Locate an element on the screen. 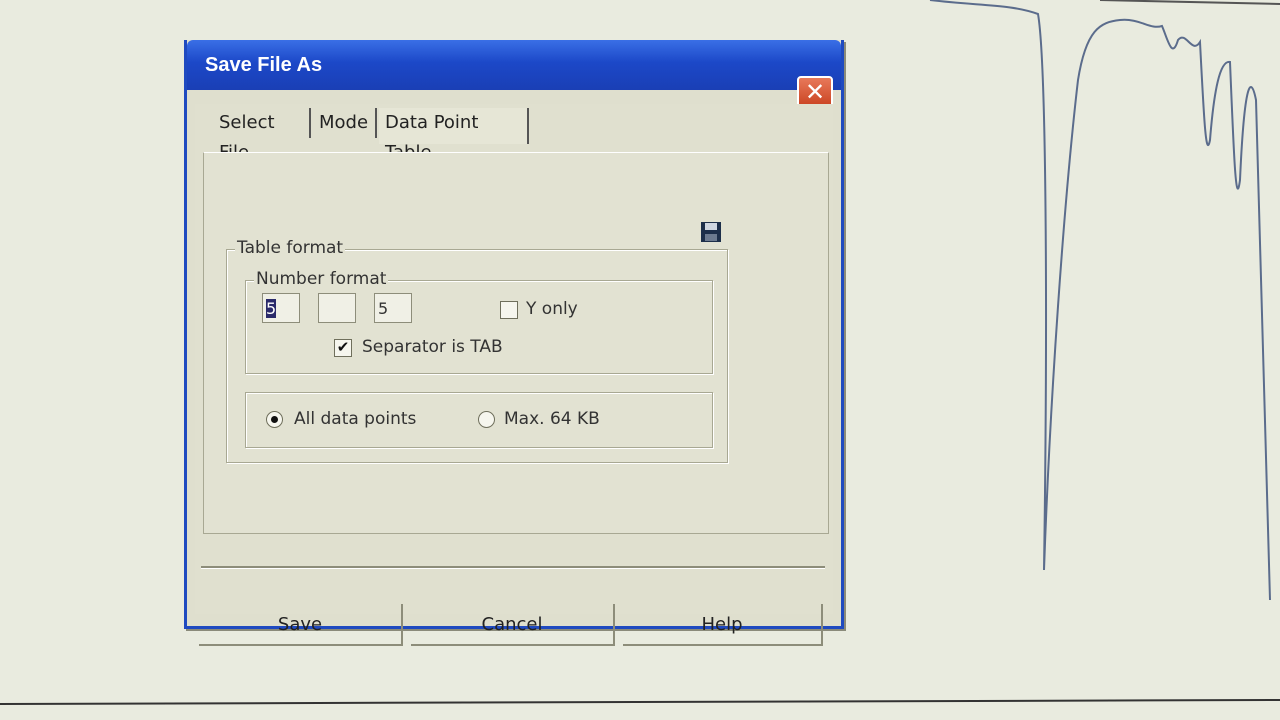 The height and width of the screenshot is (720, 1280). x-axis-line is located at coordinates (640, 702).